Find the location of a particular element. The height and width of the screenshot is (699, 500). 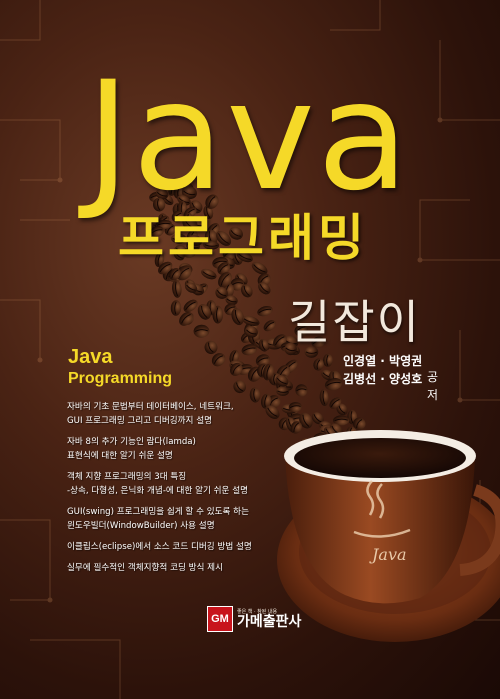

publisher-name: 가메출판사 is located at coordinates (269, 621).